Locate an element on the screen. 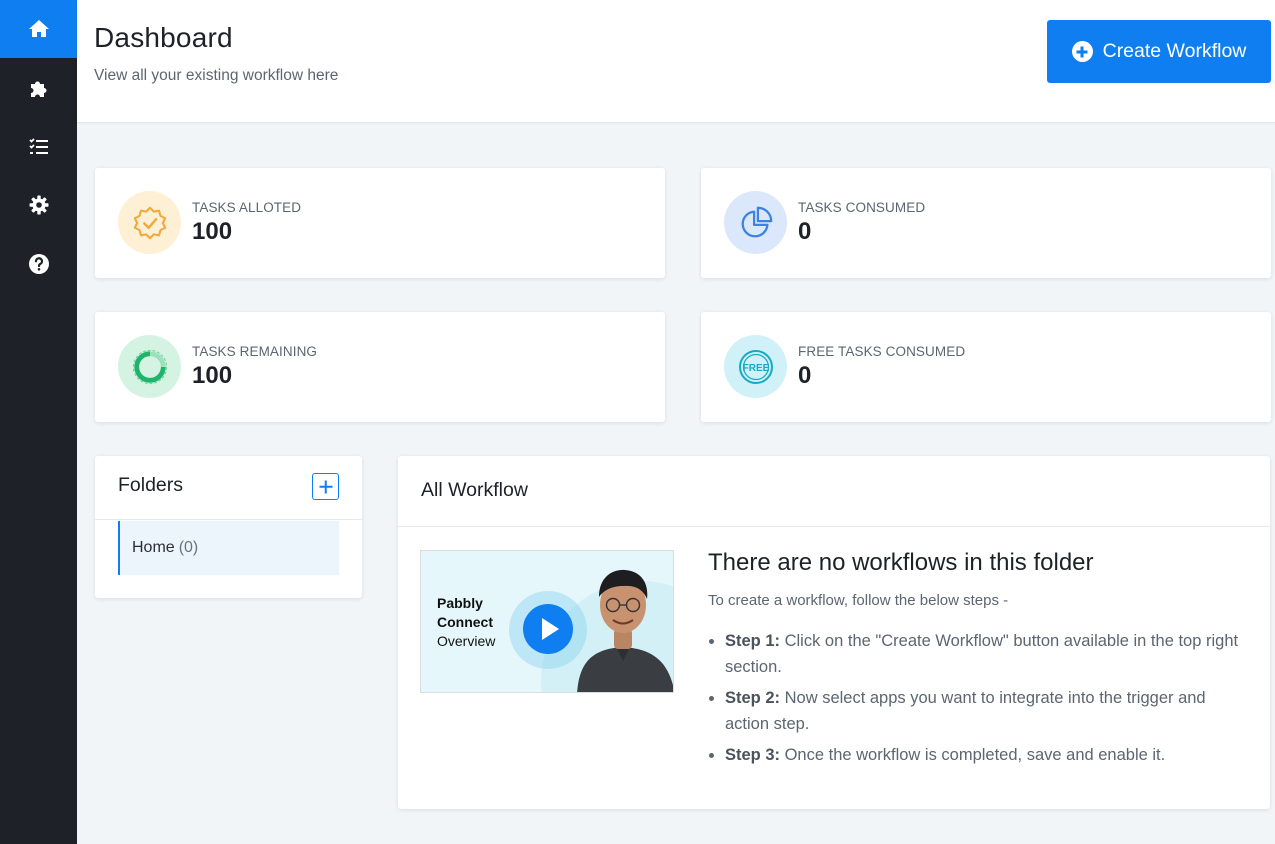 Image resolution: width=1275 pixels, height=844 pixels. sidebar-item-settings is located at coordinates (38, 205).